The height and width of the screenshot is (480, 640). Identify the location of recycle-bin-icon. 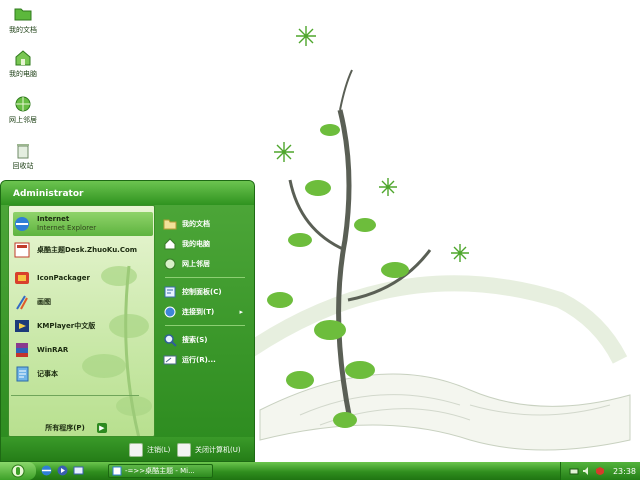
(23, 151).